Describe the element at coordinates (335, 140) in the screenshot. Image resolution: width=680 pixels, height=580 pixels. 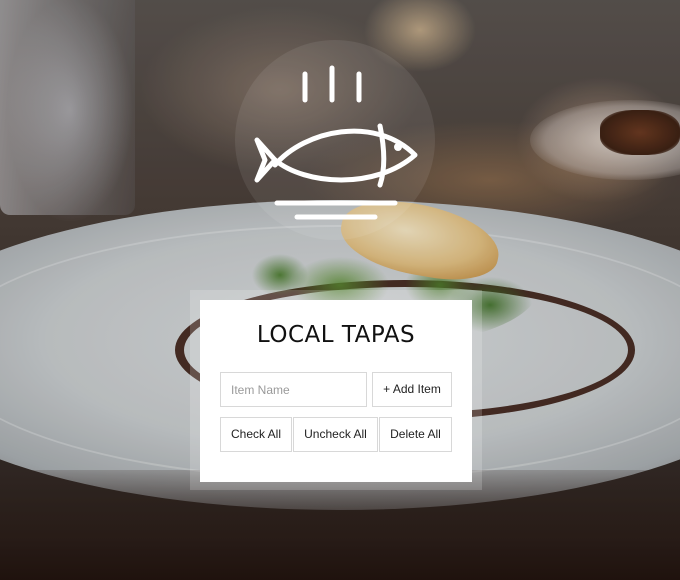
I see `fish-on-plate-icon` at that location.